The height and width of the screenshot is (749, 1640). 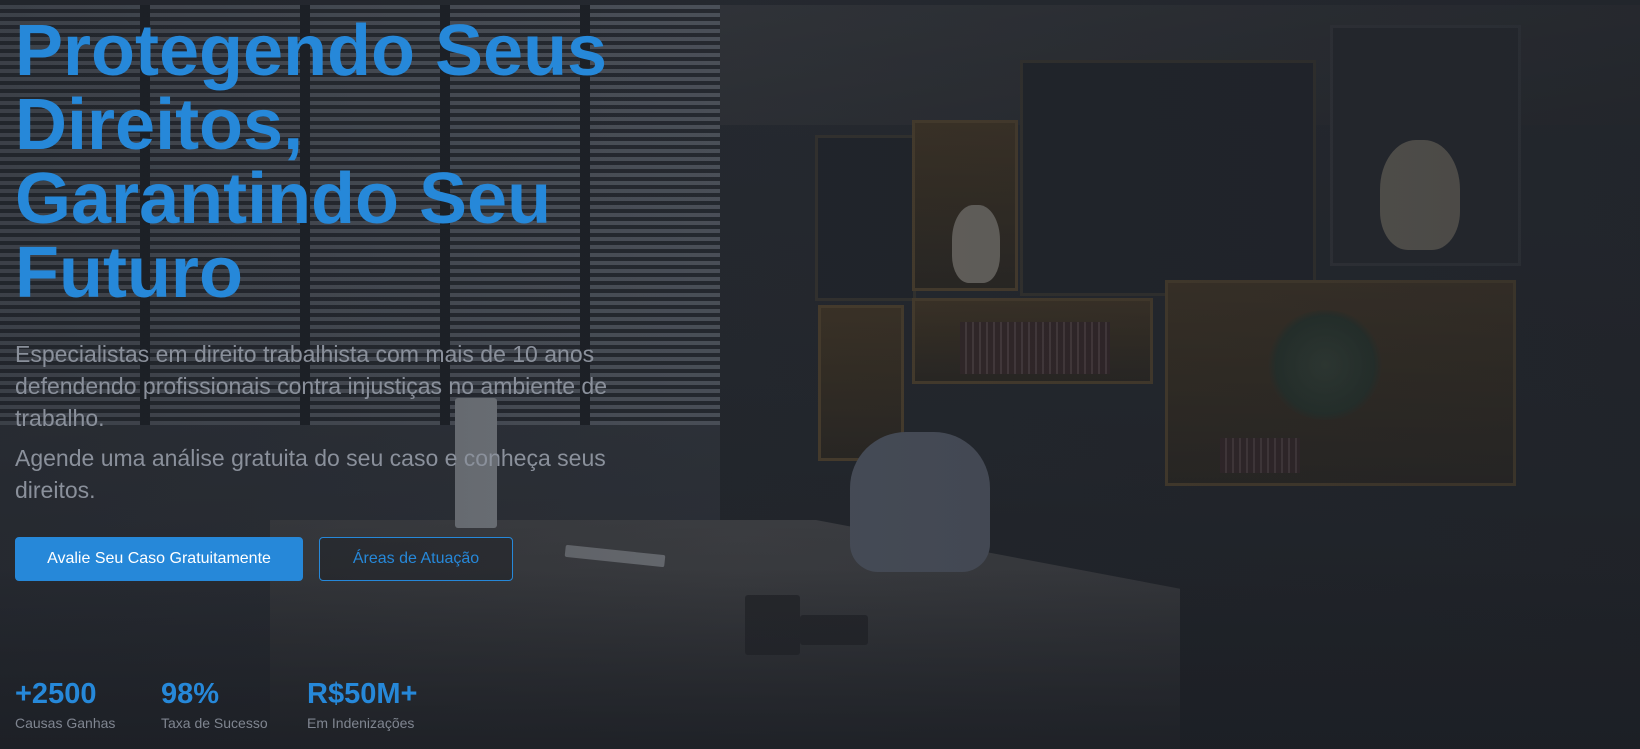 What do you see at coordinates (190, 694) in the screenshot?
I see `stat-value: 98%` at bounding box center [190, 694].